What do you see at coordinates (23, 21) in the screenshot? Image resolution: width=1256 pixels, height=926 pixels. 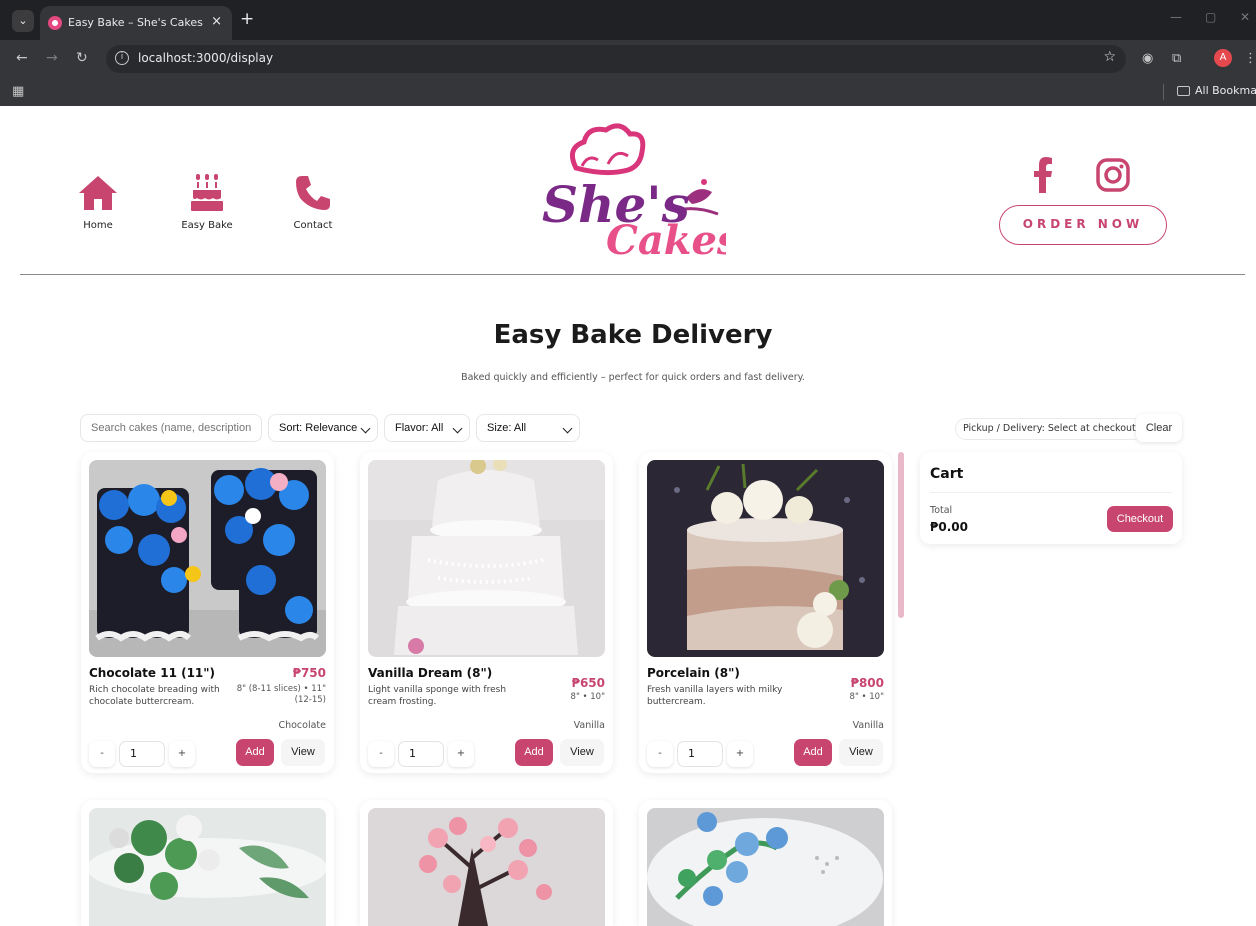 I see `tab-search-icon: ⌄` at bounding box center [23, 21].